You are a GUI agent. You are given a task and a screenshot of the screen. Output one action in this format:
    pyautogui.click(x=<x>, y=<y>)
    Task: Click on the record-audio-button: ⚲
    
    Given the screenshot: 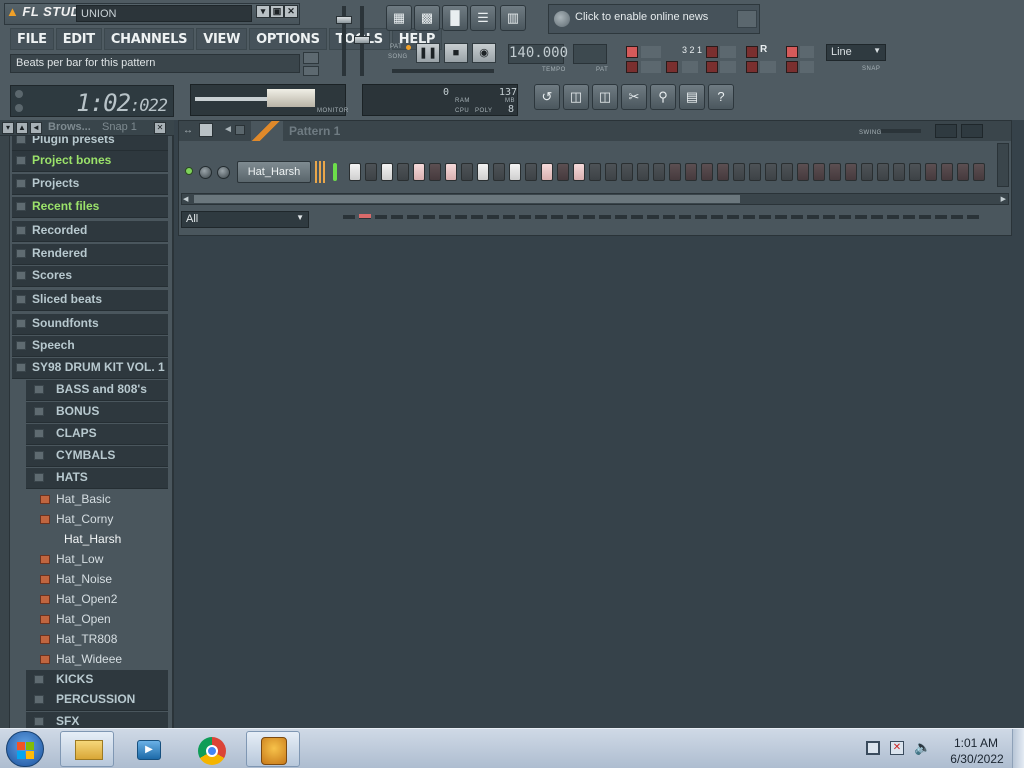 What is the action you would take?
    pyautogui.click(x=663, y=97)
    